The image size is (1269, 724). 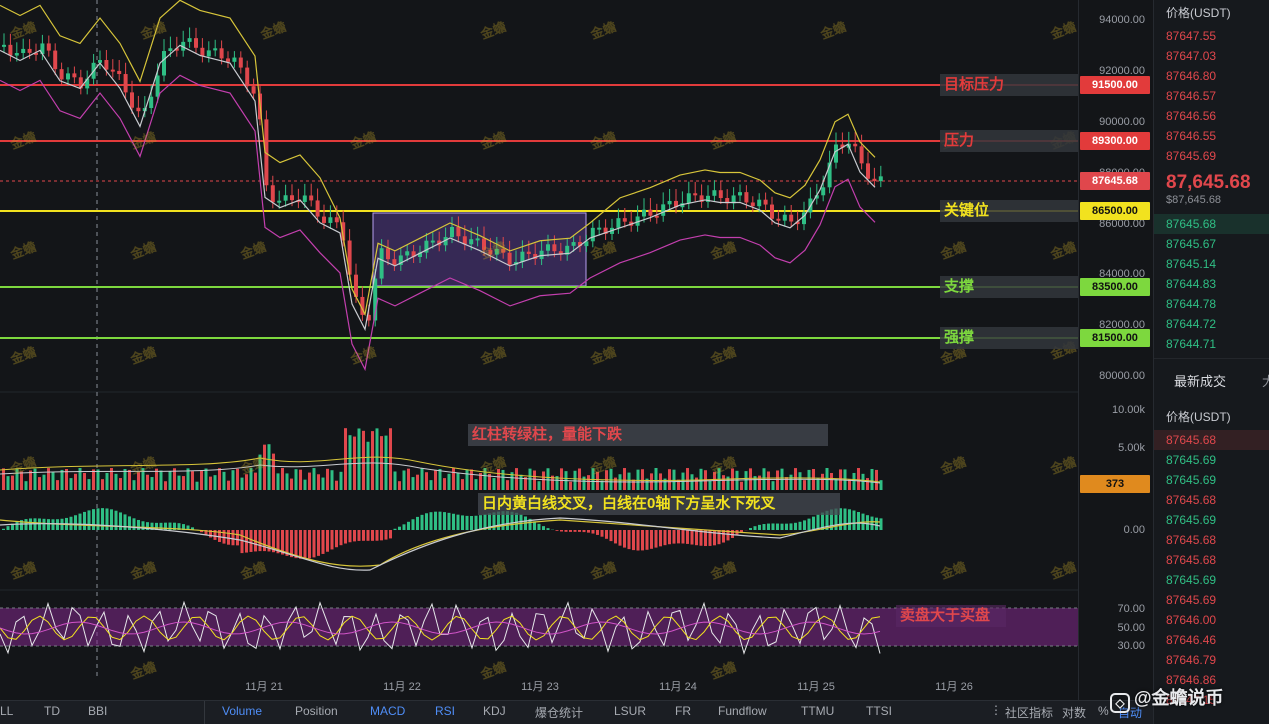 I want to click on indicator-tab-0: Volume, so click(x=242, y=711).